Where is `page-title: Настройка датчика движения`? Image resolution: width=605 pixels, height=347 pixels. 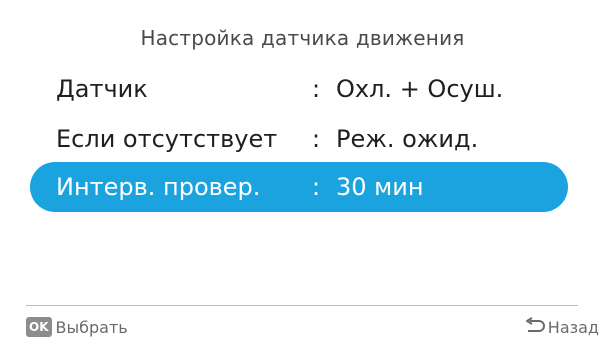 page-title: Настройка датчика движения is located at coordinates (302, 38).